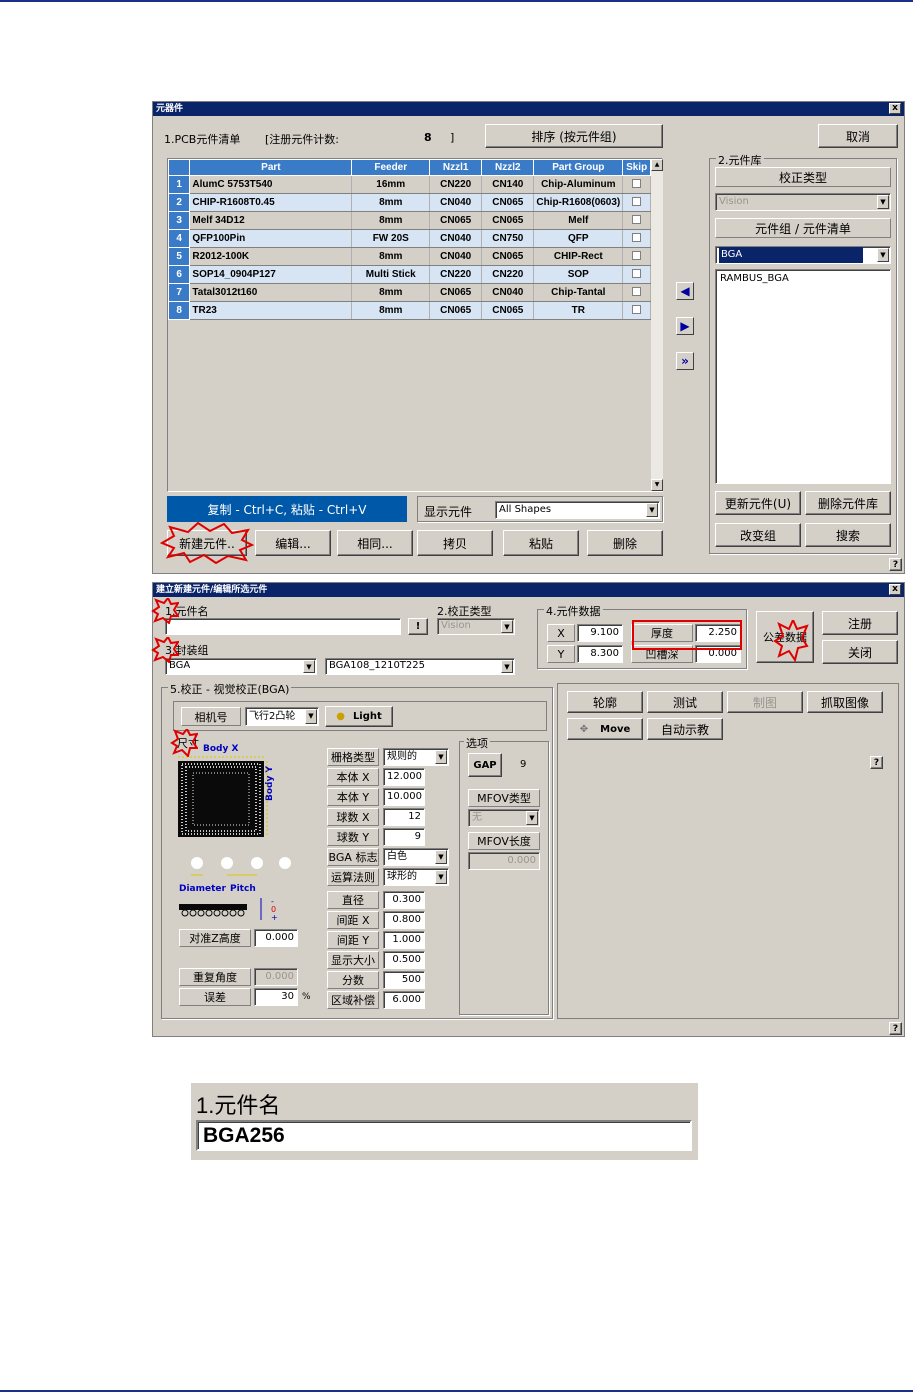  Describe the element at coordinates (504, 861) in the screenshot. I see `mfov-length-input: 0.000` at that location.